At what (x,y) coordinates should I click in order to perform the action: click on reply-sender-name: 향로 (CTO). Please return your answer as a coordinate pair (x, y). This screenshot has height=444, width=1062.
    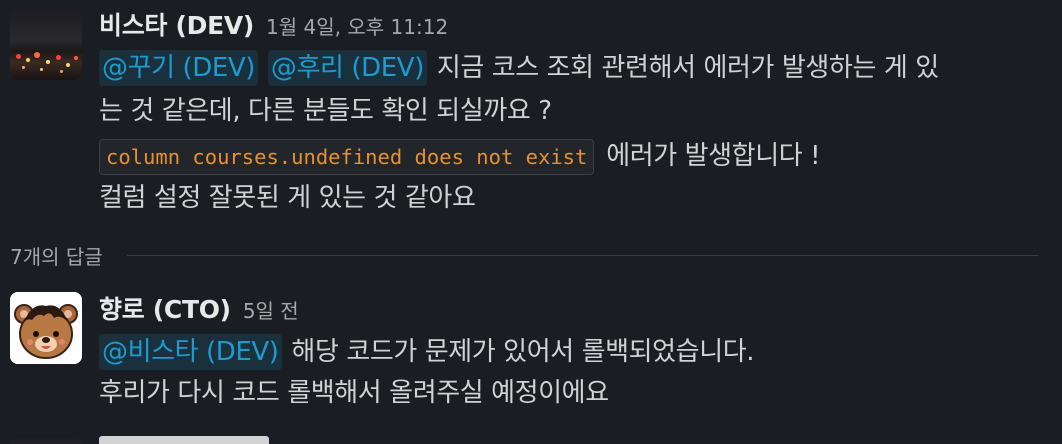
    Looking at the image, I should click on (165, 308).